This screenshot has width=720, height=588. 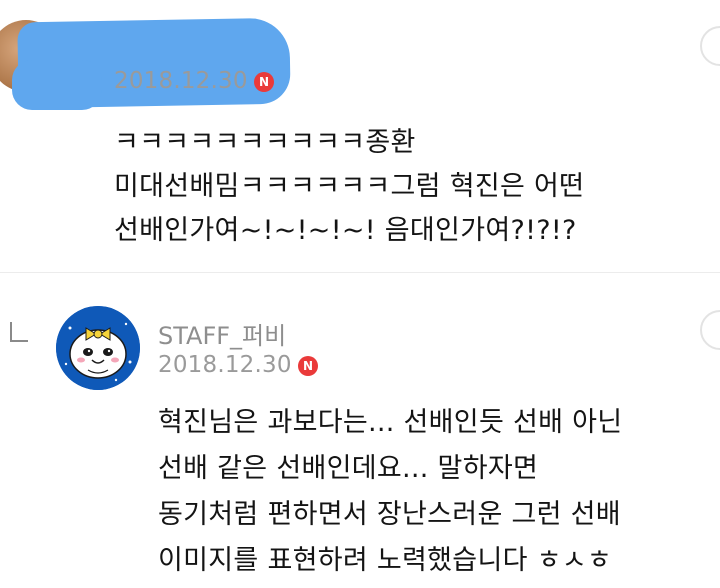 What do you see at coordinates (265, 142) in the screenshot?
I see `comment-text-line: ㅋㅋㅋㅋㅋㅋㅋㅋㅋㅋ종환` at bounding box center [265, 142].